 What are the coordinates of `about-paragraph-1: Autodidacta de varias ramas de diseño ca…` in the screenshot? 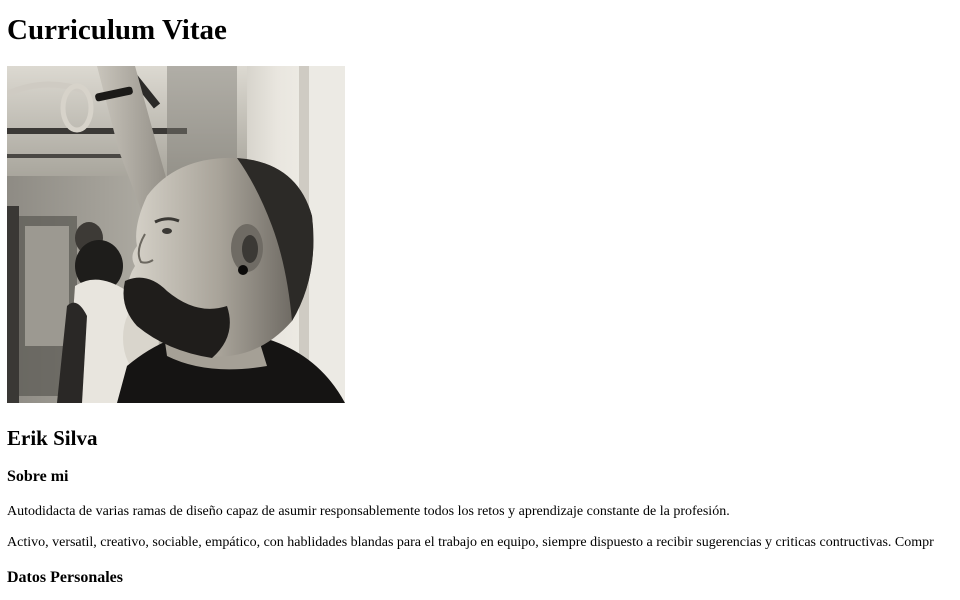 It's located at (368, 511).